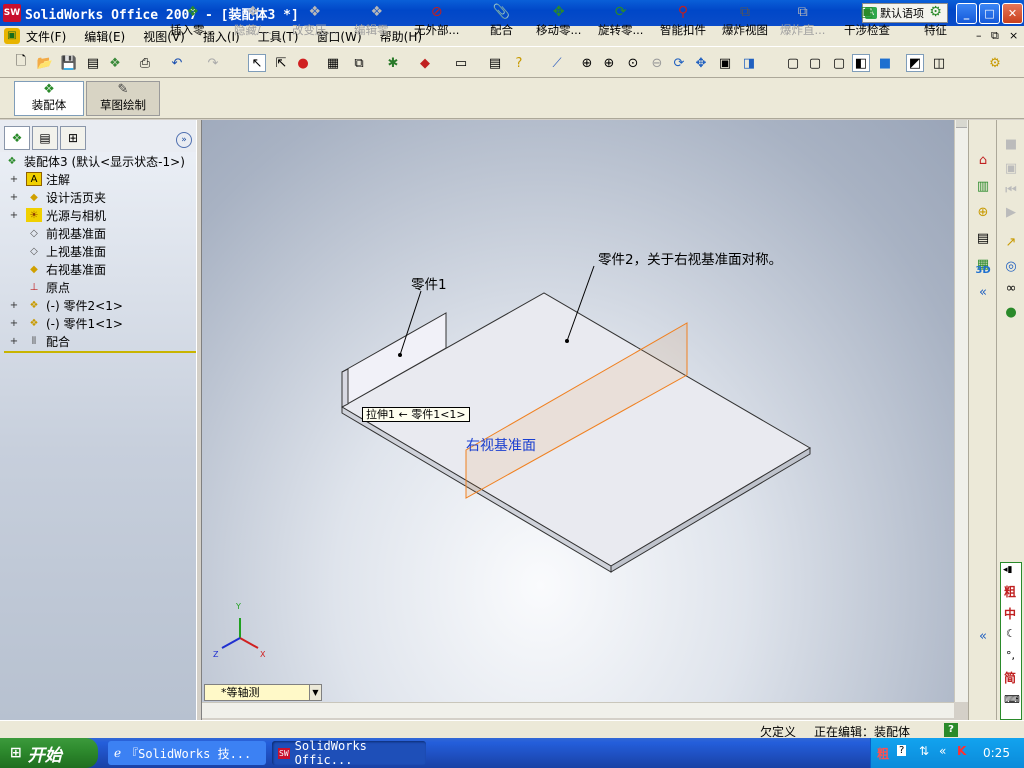  What do you see at coordinates (46, 36) in the screenshot?
I see `menu-file: 文件(F)` at bounding box center [46, 36].